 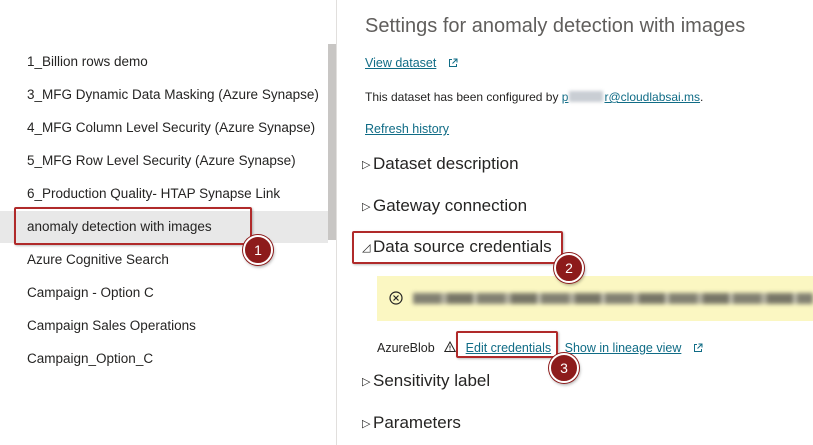 I want to click on section-label: Parameters, so click(x=417, y=422).